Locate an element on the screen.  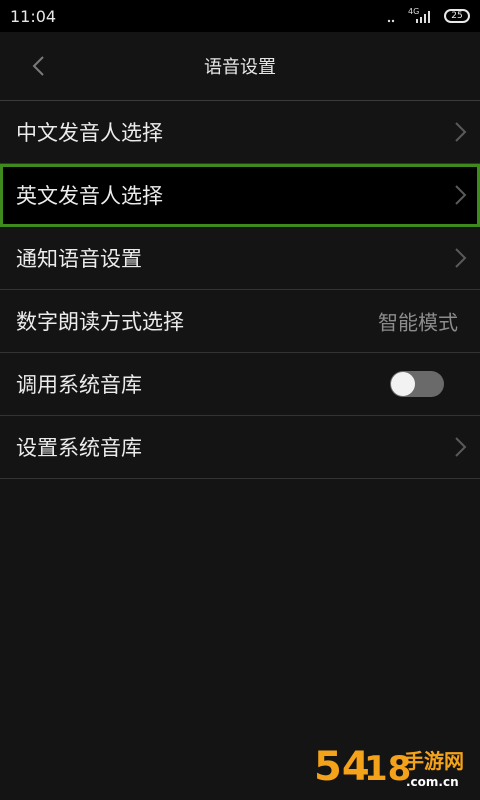
status-icons: 4G 25 is located at coordinates (428, 15).